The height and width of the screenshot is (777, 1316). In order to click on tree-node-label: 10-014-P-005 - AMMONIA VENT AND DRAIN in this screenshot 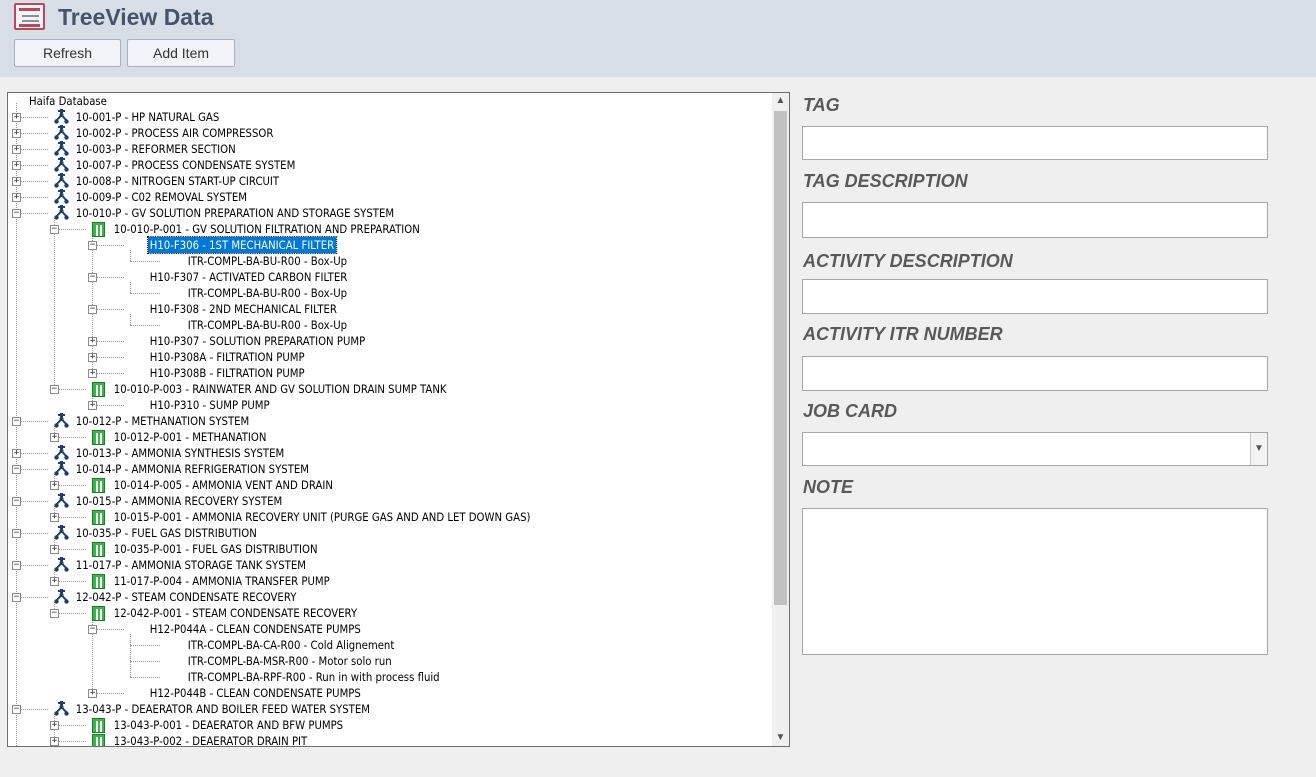, I will do `click(223, 485)`.